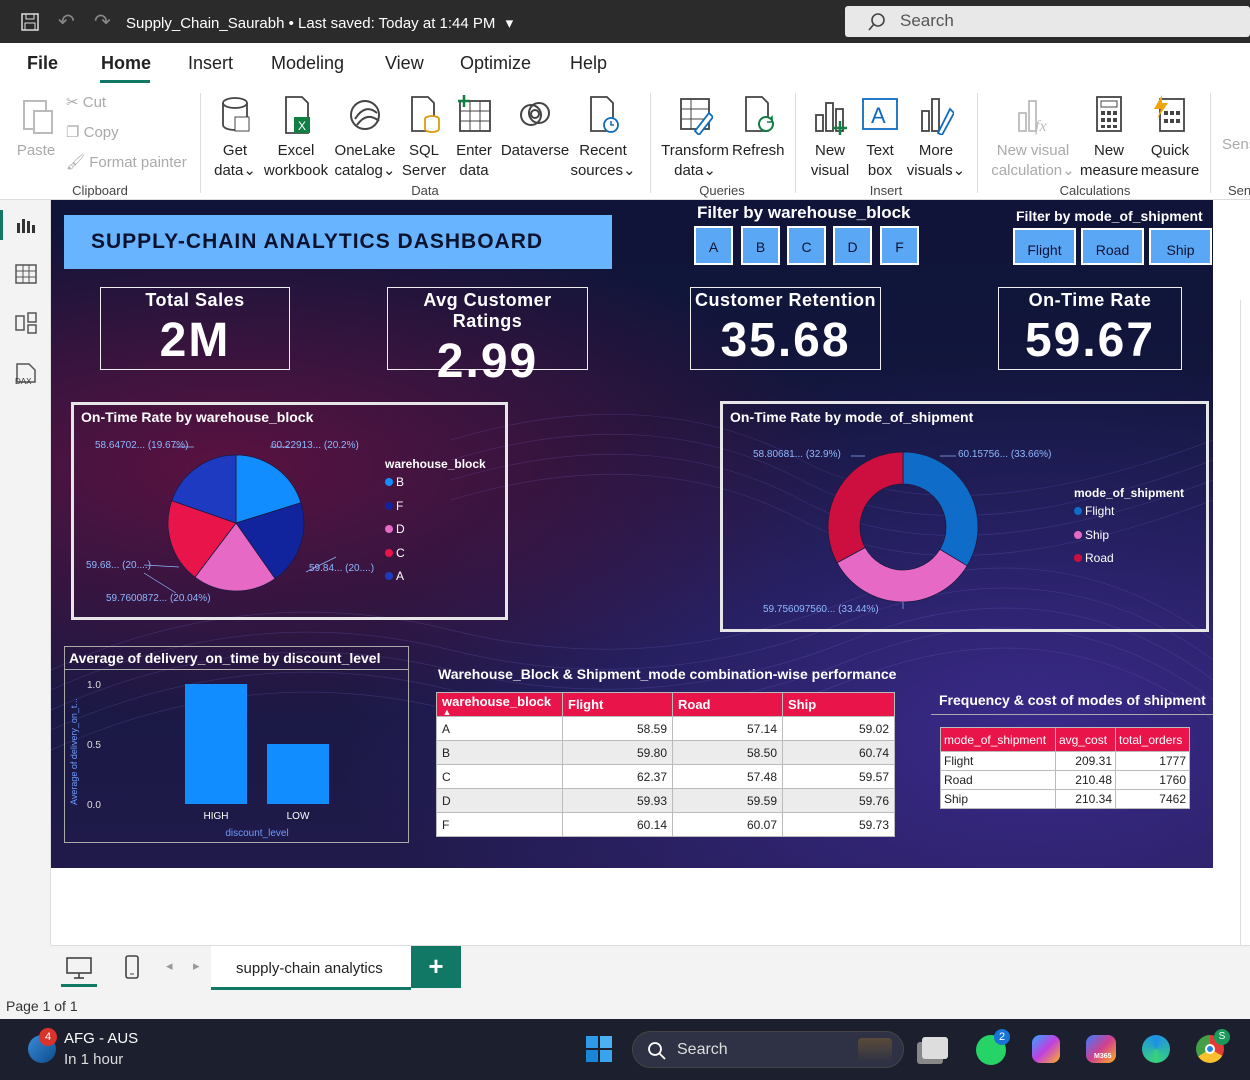  Describe the element at coordinates (495, 63) in the screenshot. I see `menu-optimize: Optimize` at that location.